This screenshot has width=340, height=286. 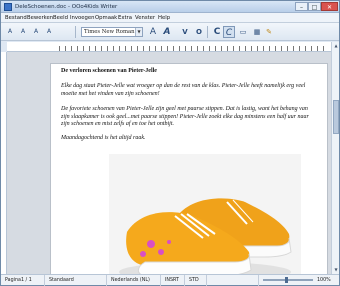 I want to click on menu-help: Help, so click(x=164, y=18).